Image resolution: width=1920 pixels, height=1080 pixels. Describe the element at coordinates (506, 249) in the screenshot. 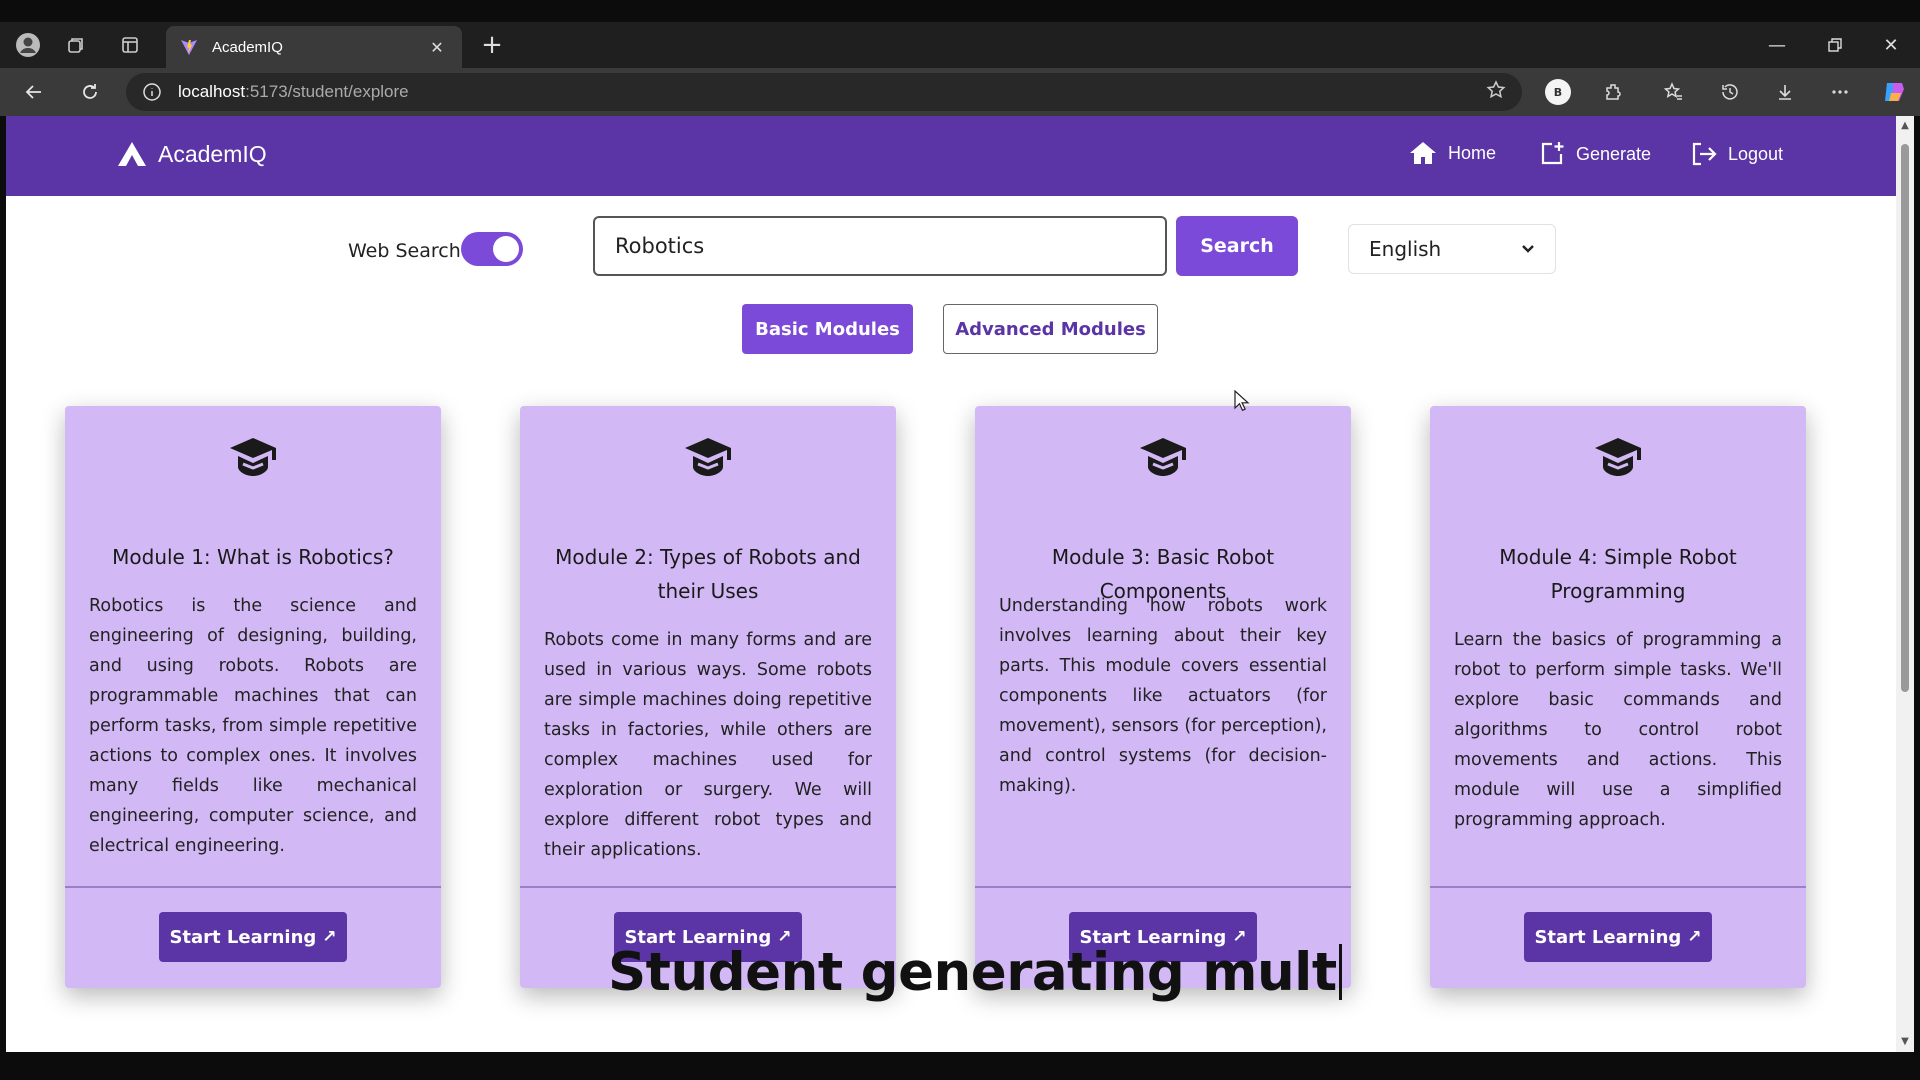

I see `toggle-knob` at that location.